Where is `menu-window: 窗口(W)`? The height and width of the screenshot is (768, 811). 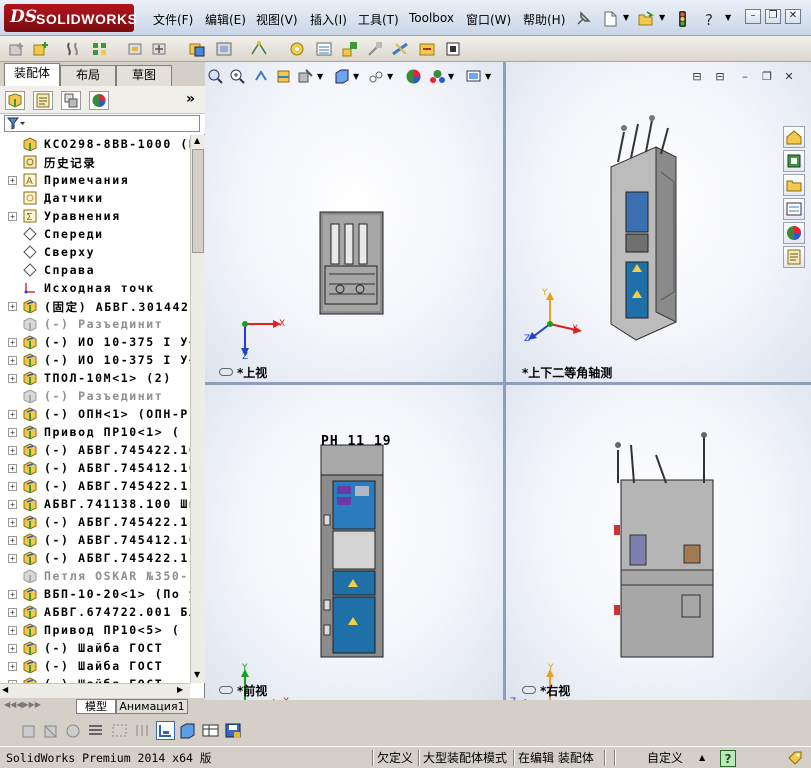 menu-window: 窗口(W) is located at coordinates (488, 19).